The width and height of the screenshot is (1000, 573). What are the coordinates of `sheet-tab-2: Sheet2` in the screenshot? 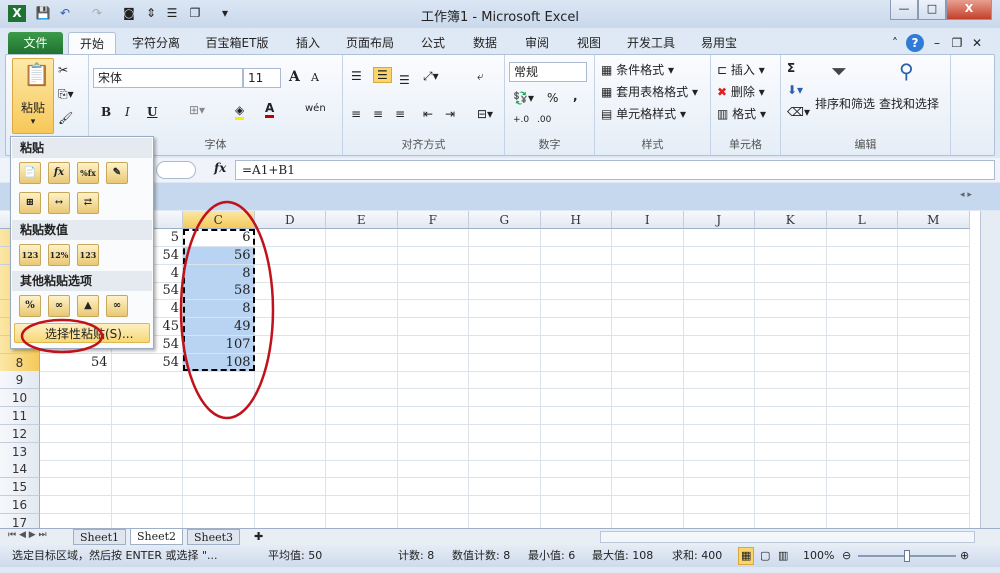 It's located at (157, 537).